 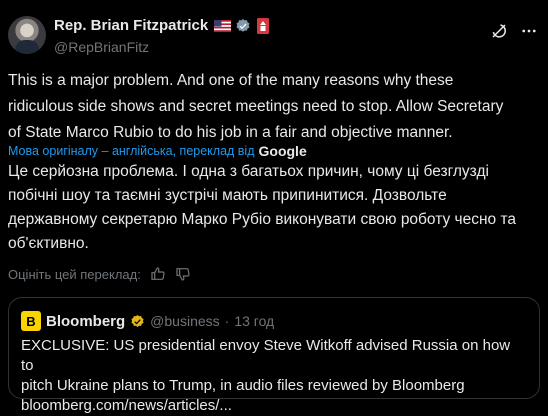 What do you see at coordinates (185, 321) in the screenshot?
I see `quoted-author-handle: @business` at bounding box center [185, 321].